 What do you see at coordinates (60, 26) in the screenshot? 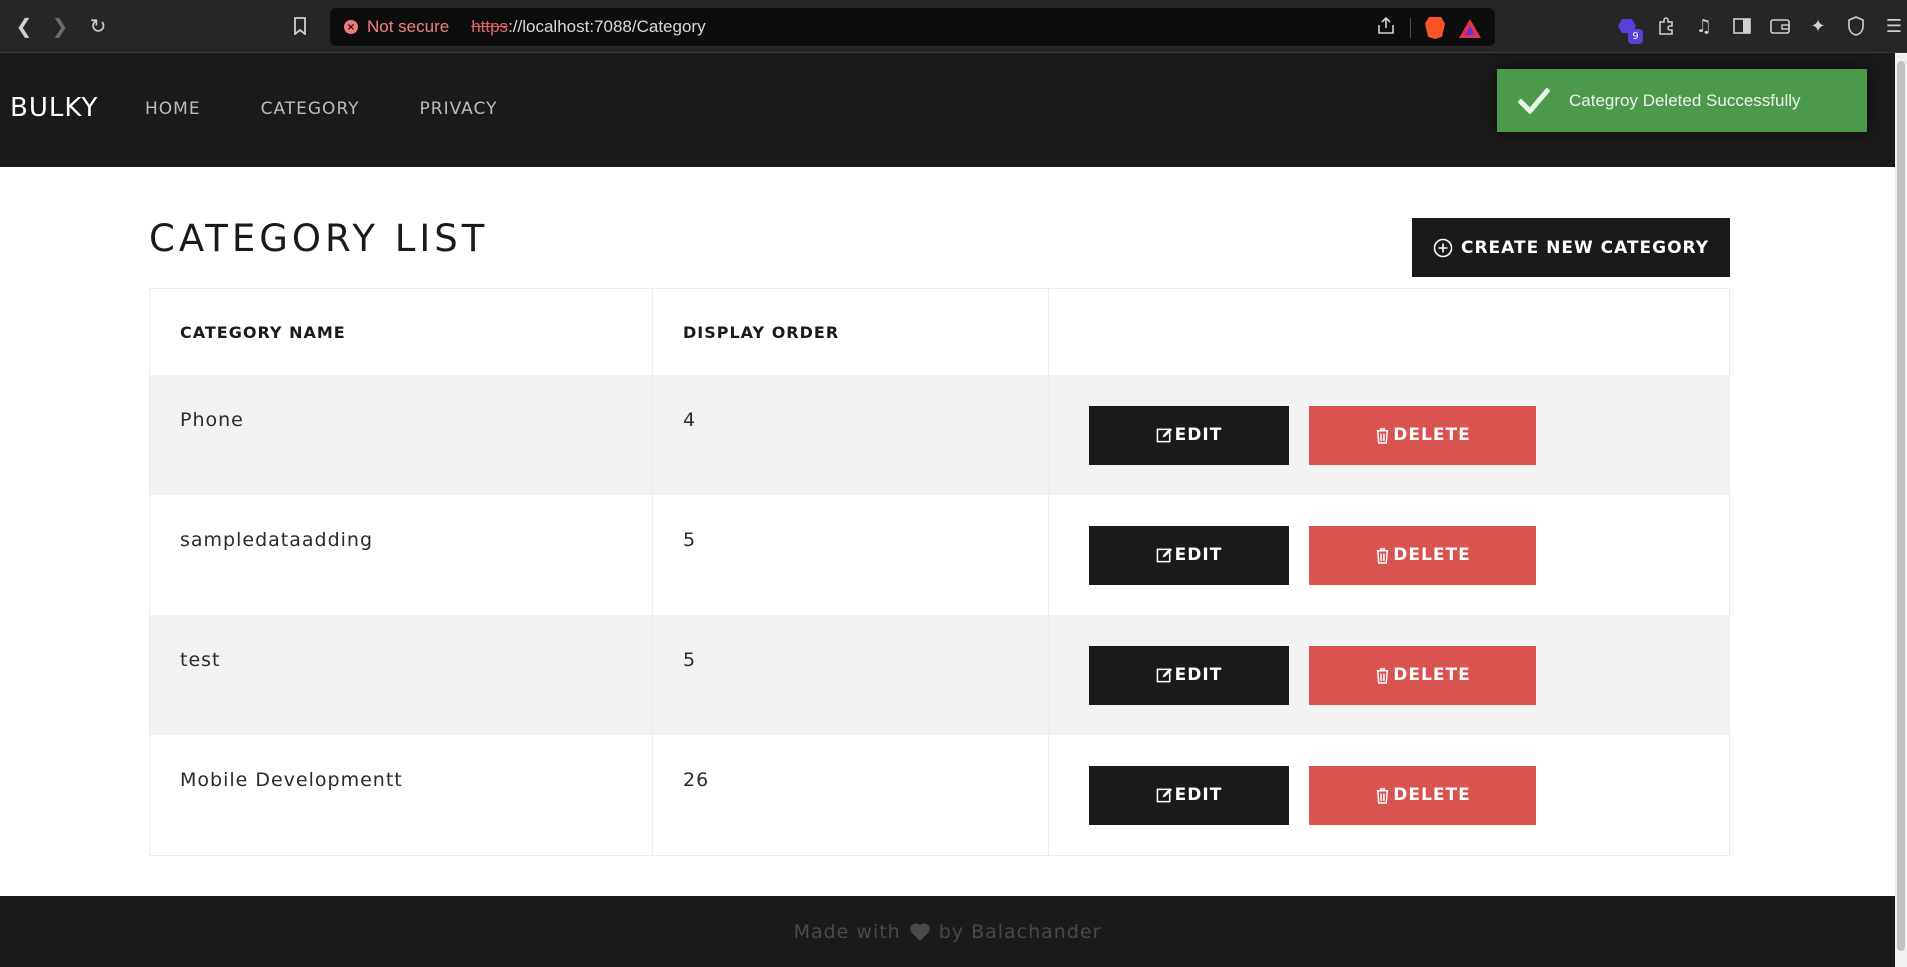
I see `forward-icon: ❯` at bounding box center [60, 26].